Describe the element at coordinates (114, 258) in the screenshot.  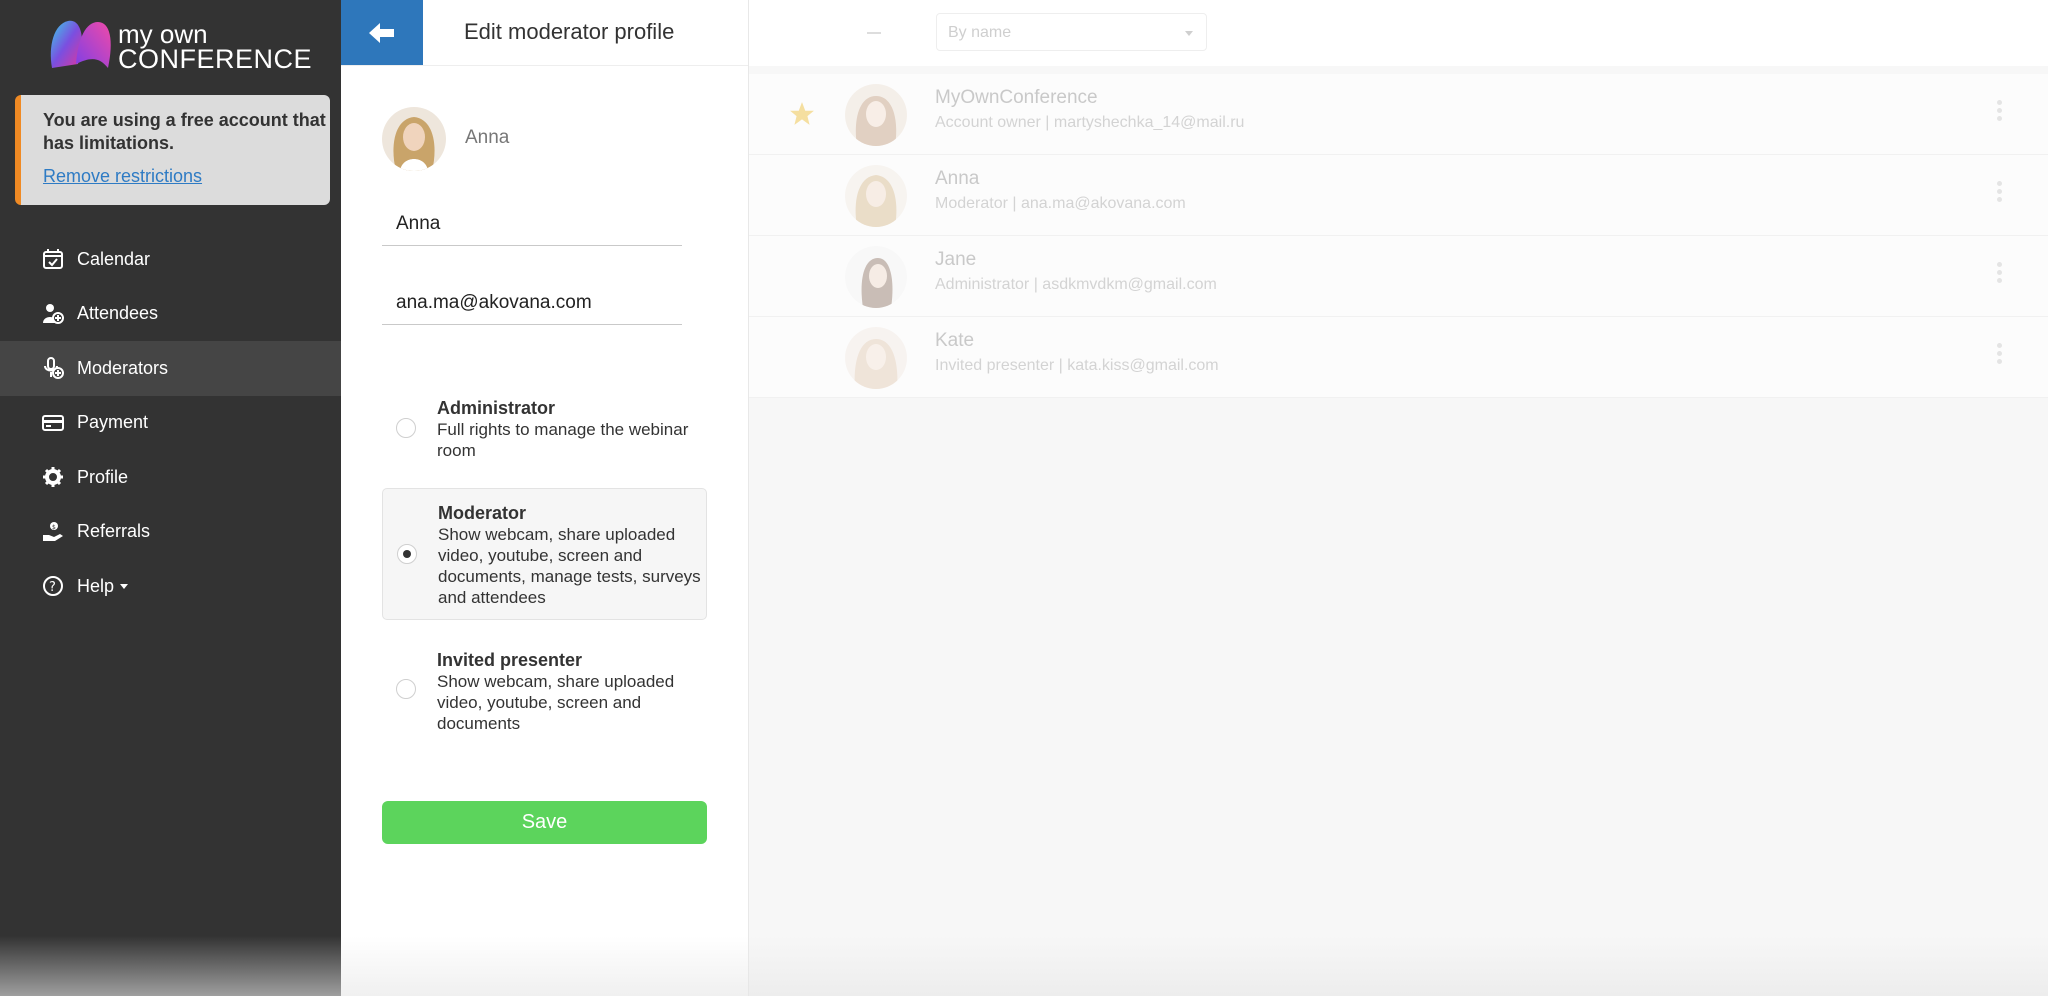
I see `sidebar-item-label: Calendar` at that location.